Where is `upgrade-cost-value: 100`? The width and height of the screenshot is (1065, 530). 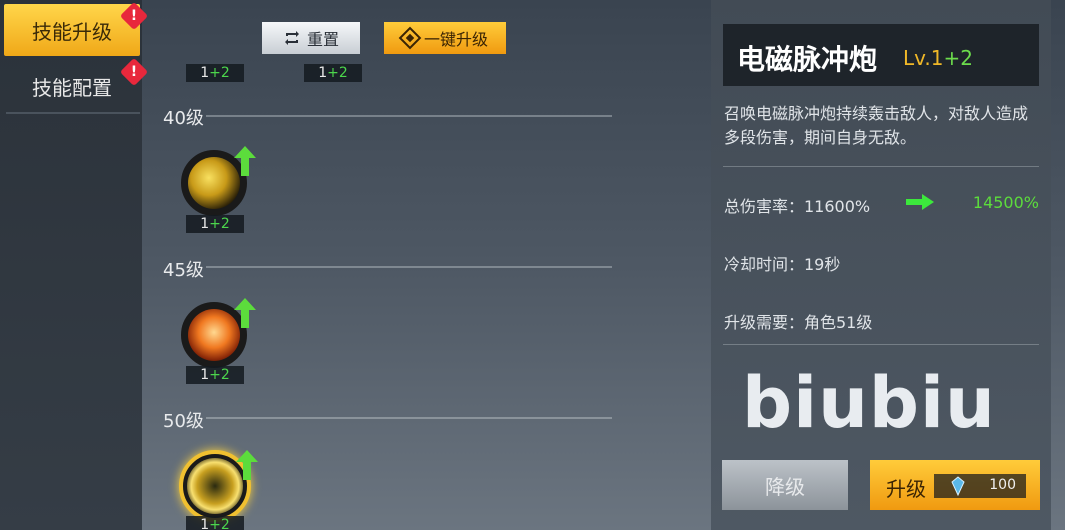 upgrade-cost-value: 100 is located at coordinates (1002, 485).